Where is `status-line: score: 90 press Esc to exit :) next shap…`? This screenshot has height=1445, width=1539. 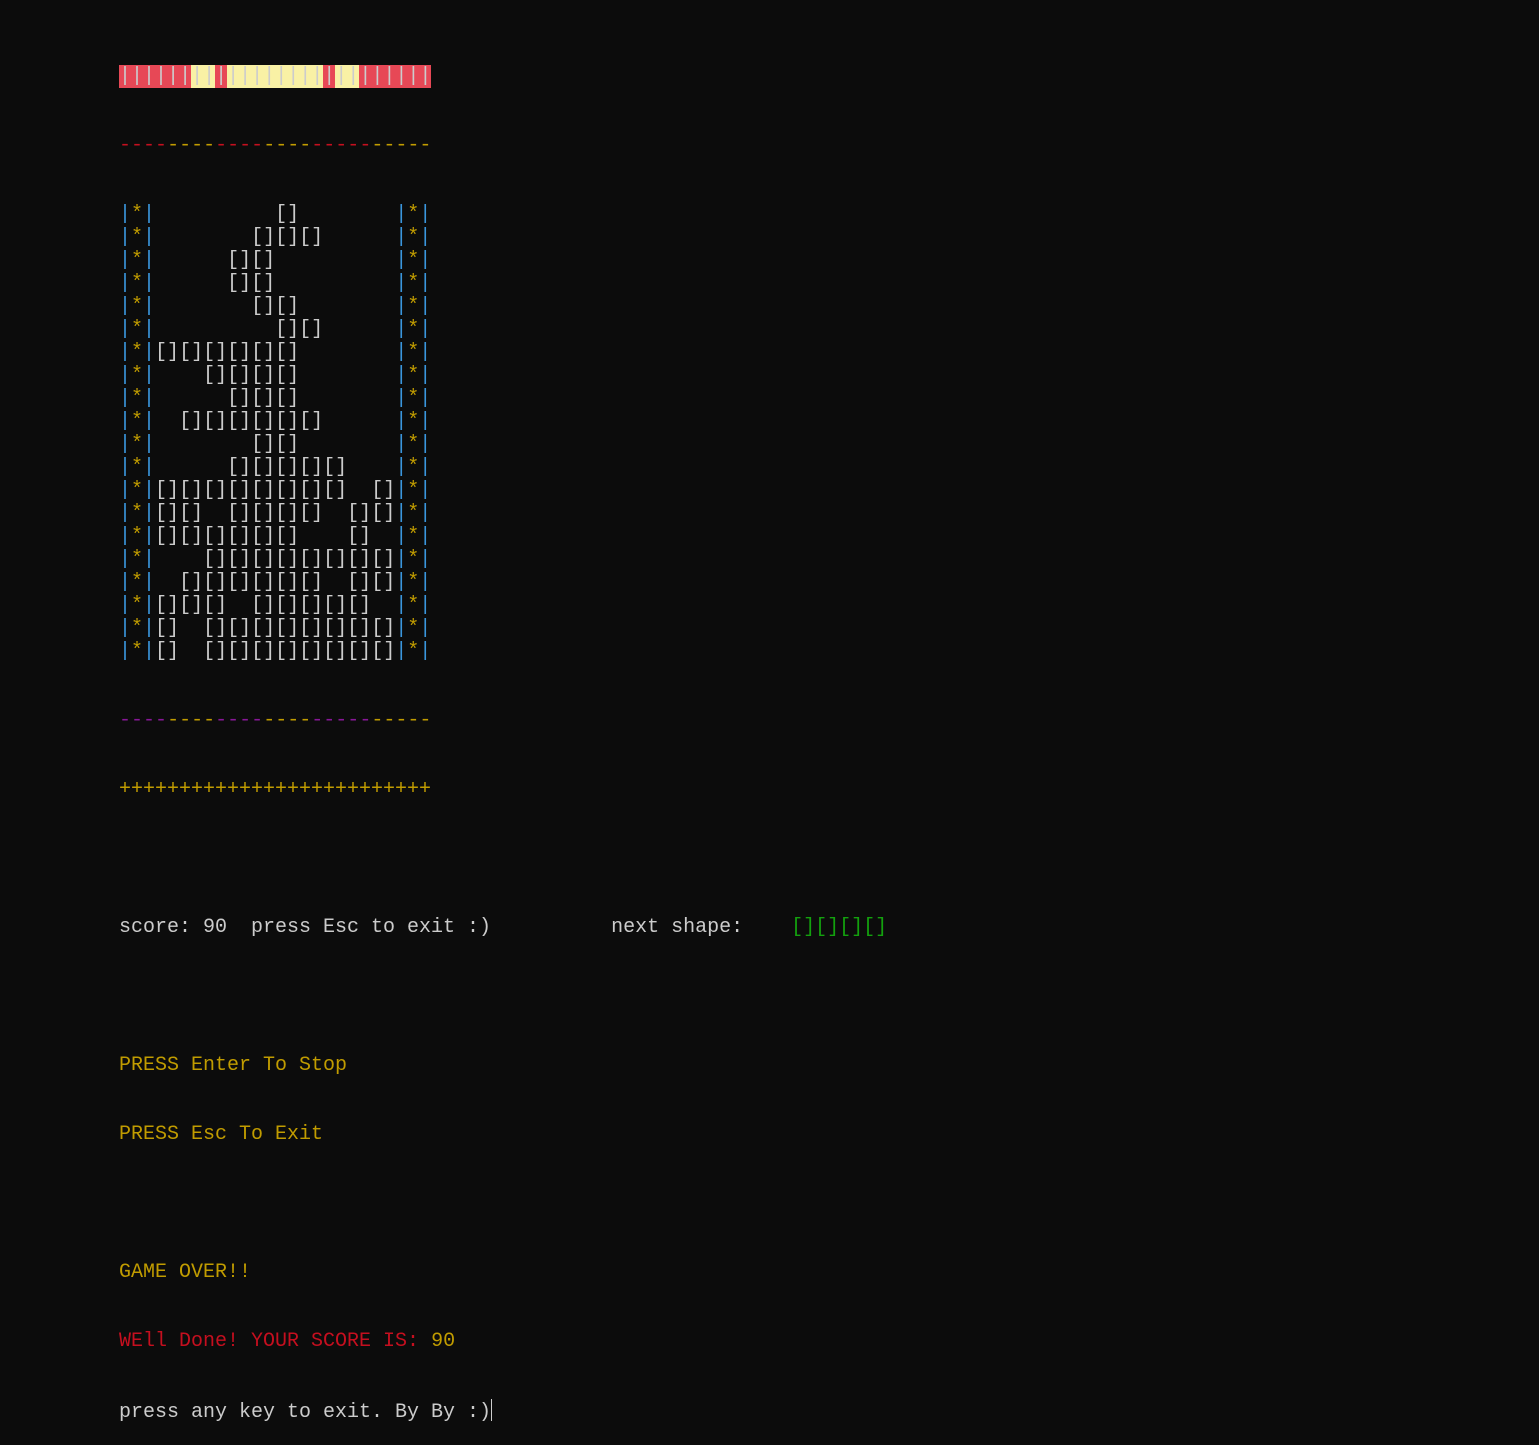 status-line: score: 90 press Esc to exit :) next shap… is located at coordinates (503, 927).